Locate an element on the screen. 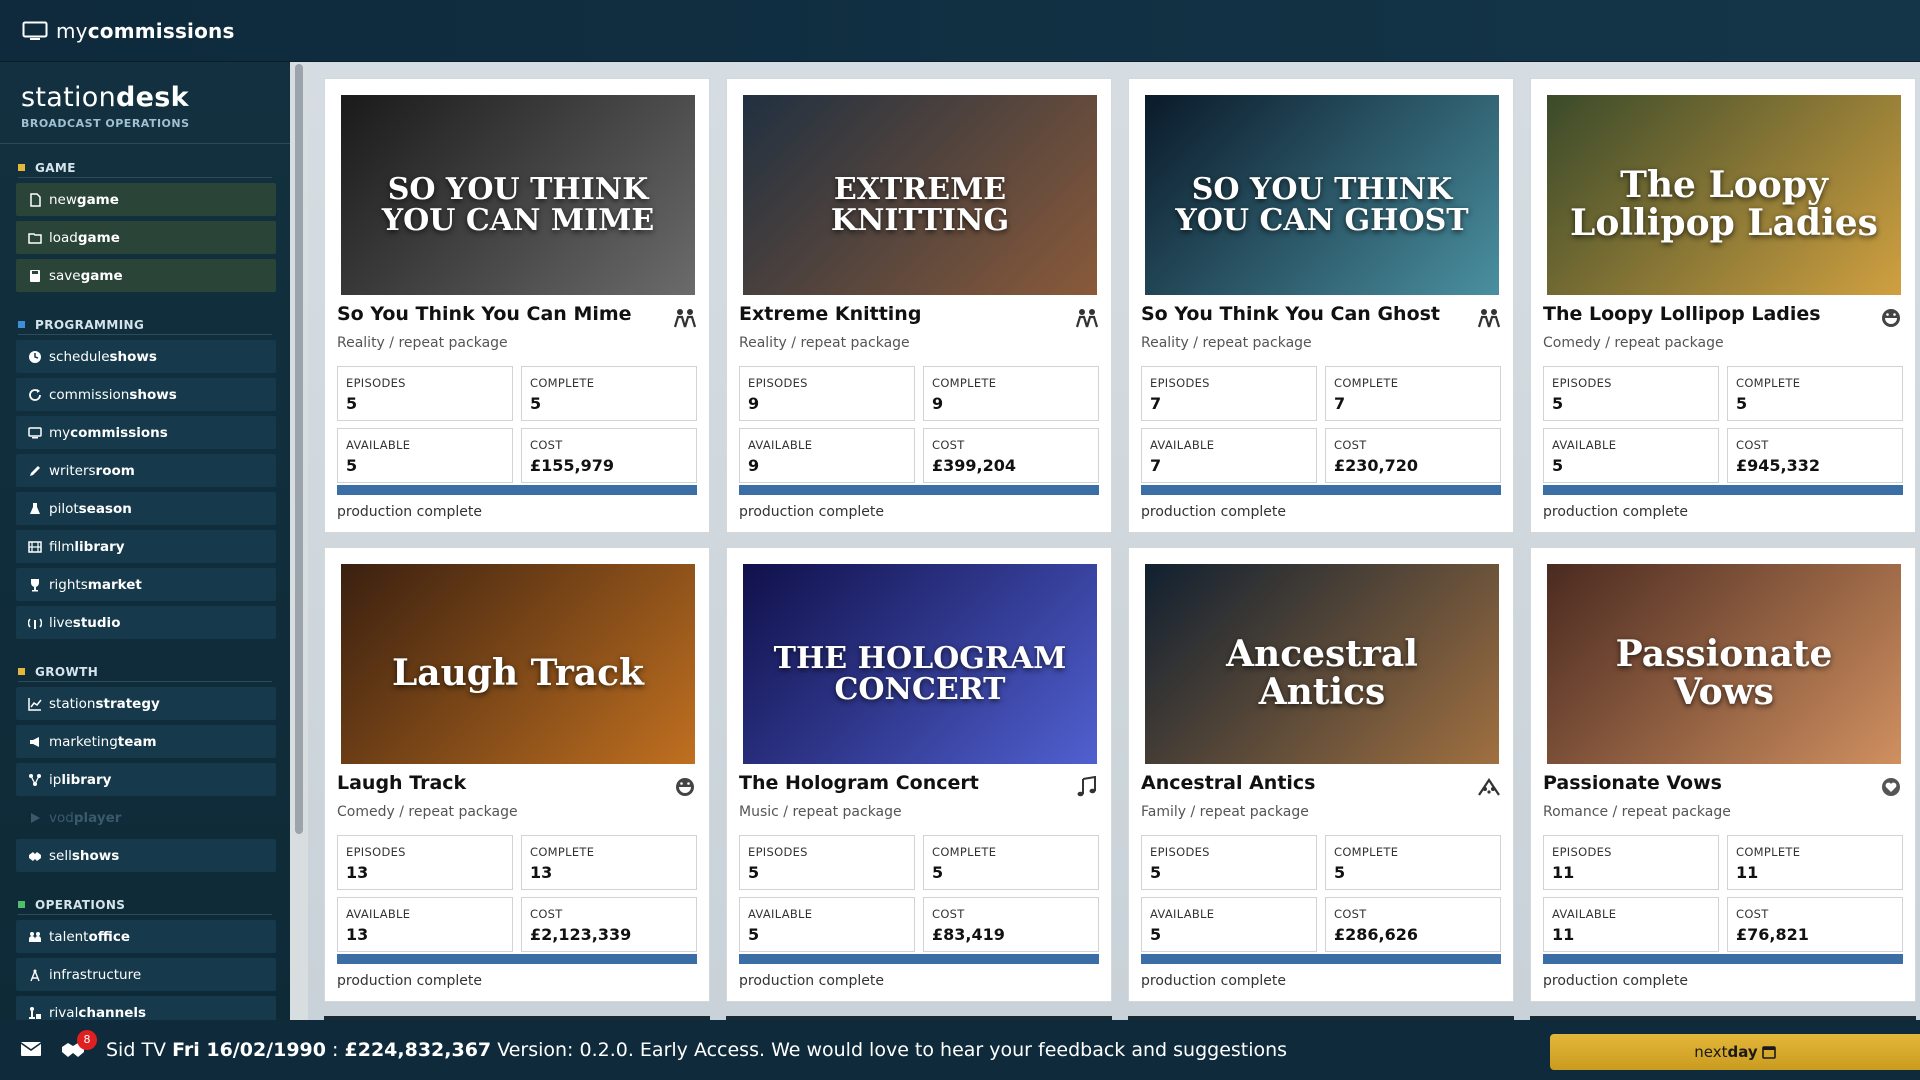 The width and height of the screenshot is (1920, 1080). sidebar-item-pilotseason: pilotseason is located at coordinates (146, 508).